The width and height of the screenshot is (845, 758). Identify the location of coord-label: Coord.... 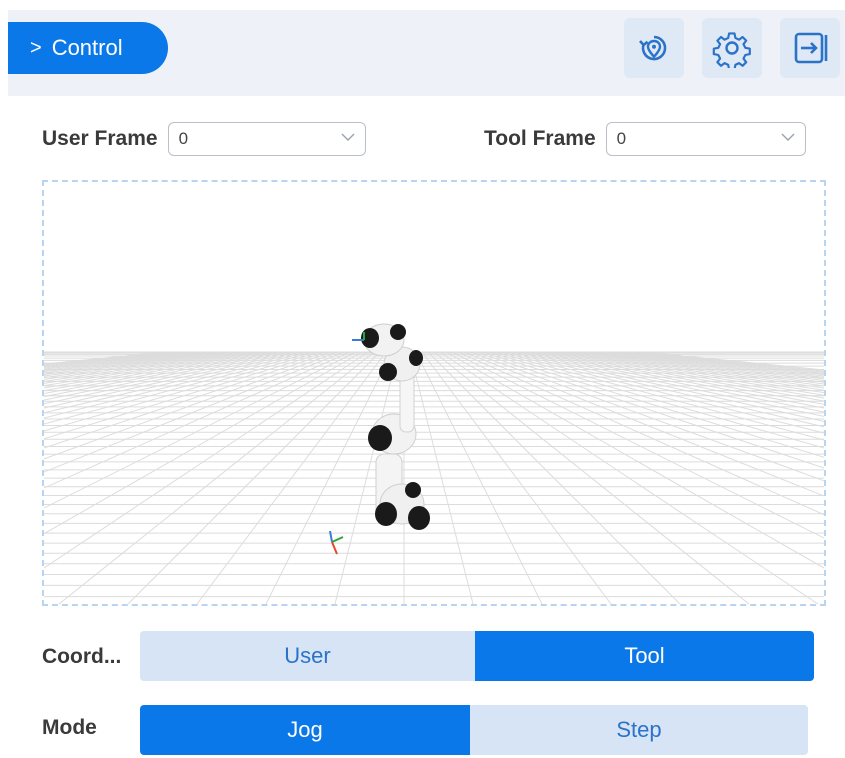
(82, 656).